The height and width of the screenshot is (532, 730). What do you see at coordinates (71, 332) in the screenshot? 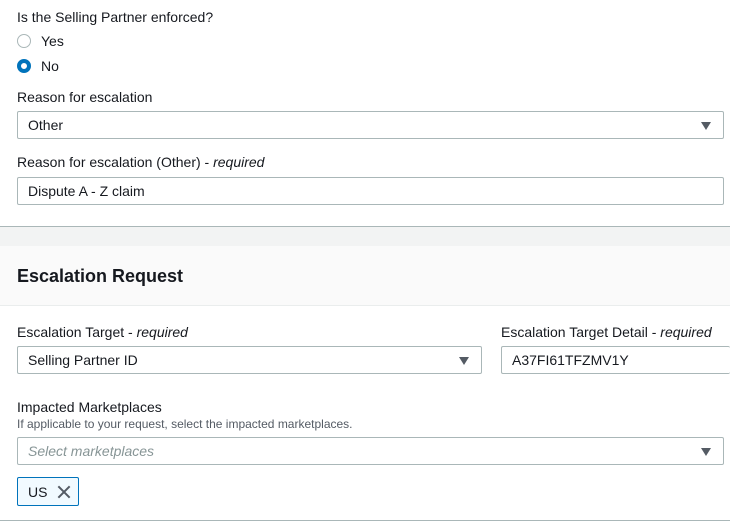
I see `escalation-target-label-text: Escalation Target` at bounding box center [71, 332].